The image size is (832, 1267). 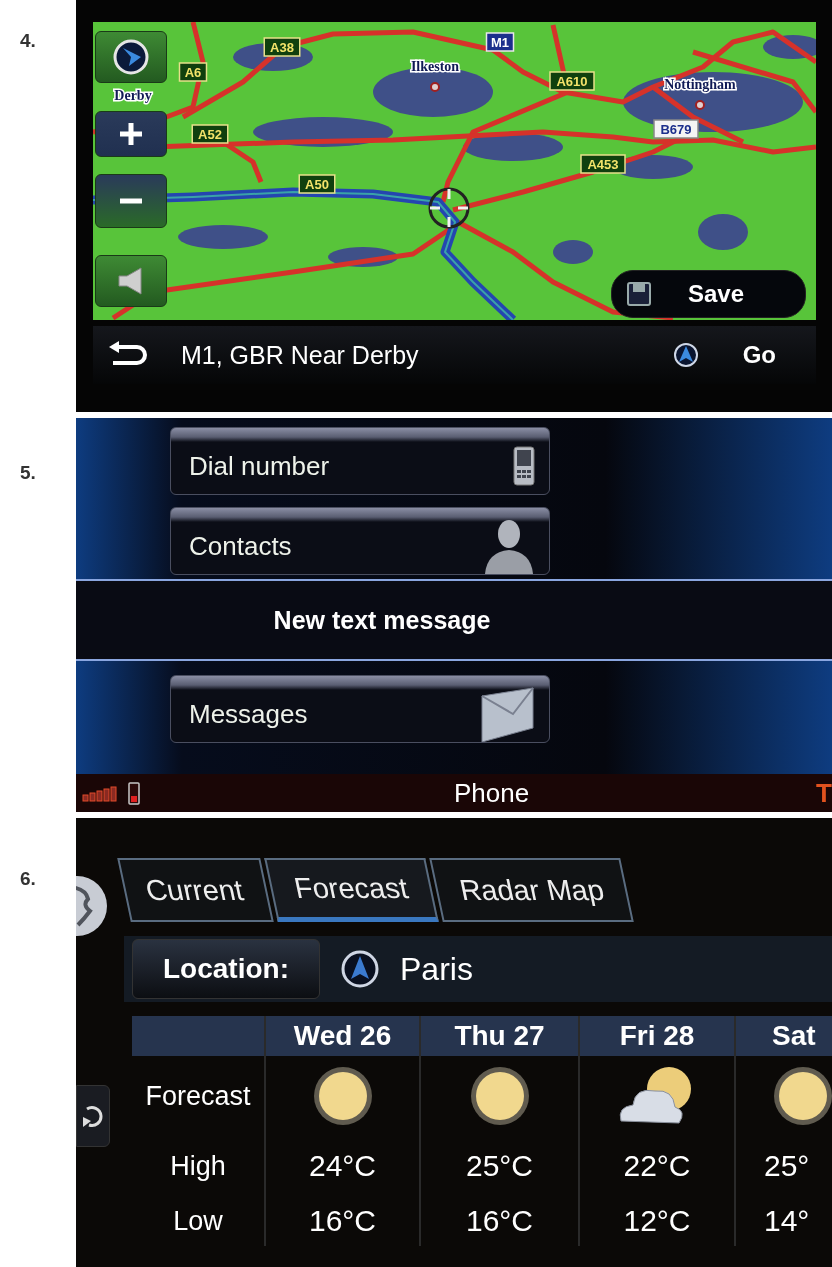 What do you see at coordinates (28, 41) in the screenshot?
I see `step-number: 4.` at bounding box center [28, 41].